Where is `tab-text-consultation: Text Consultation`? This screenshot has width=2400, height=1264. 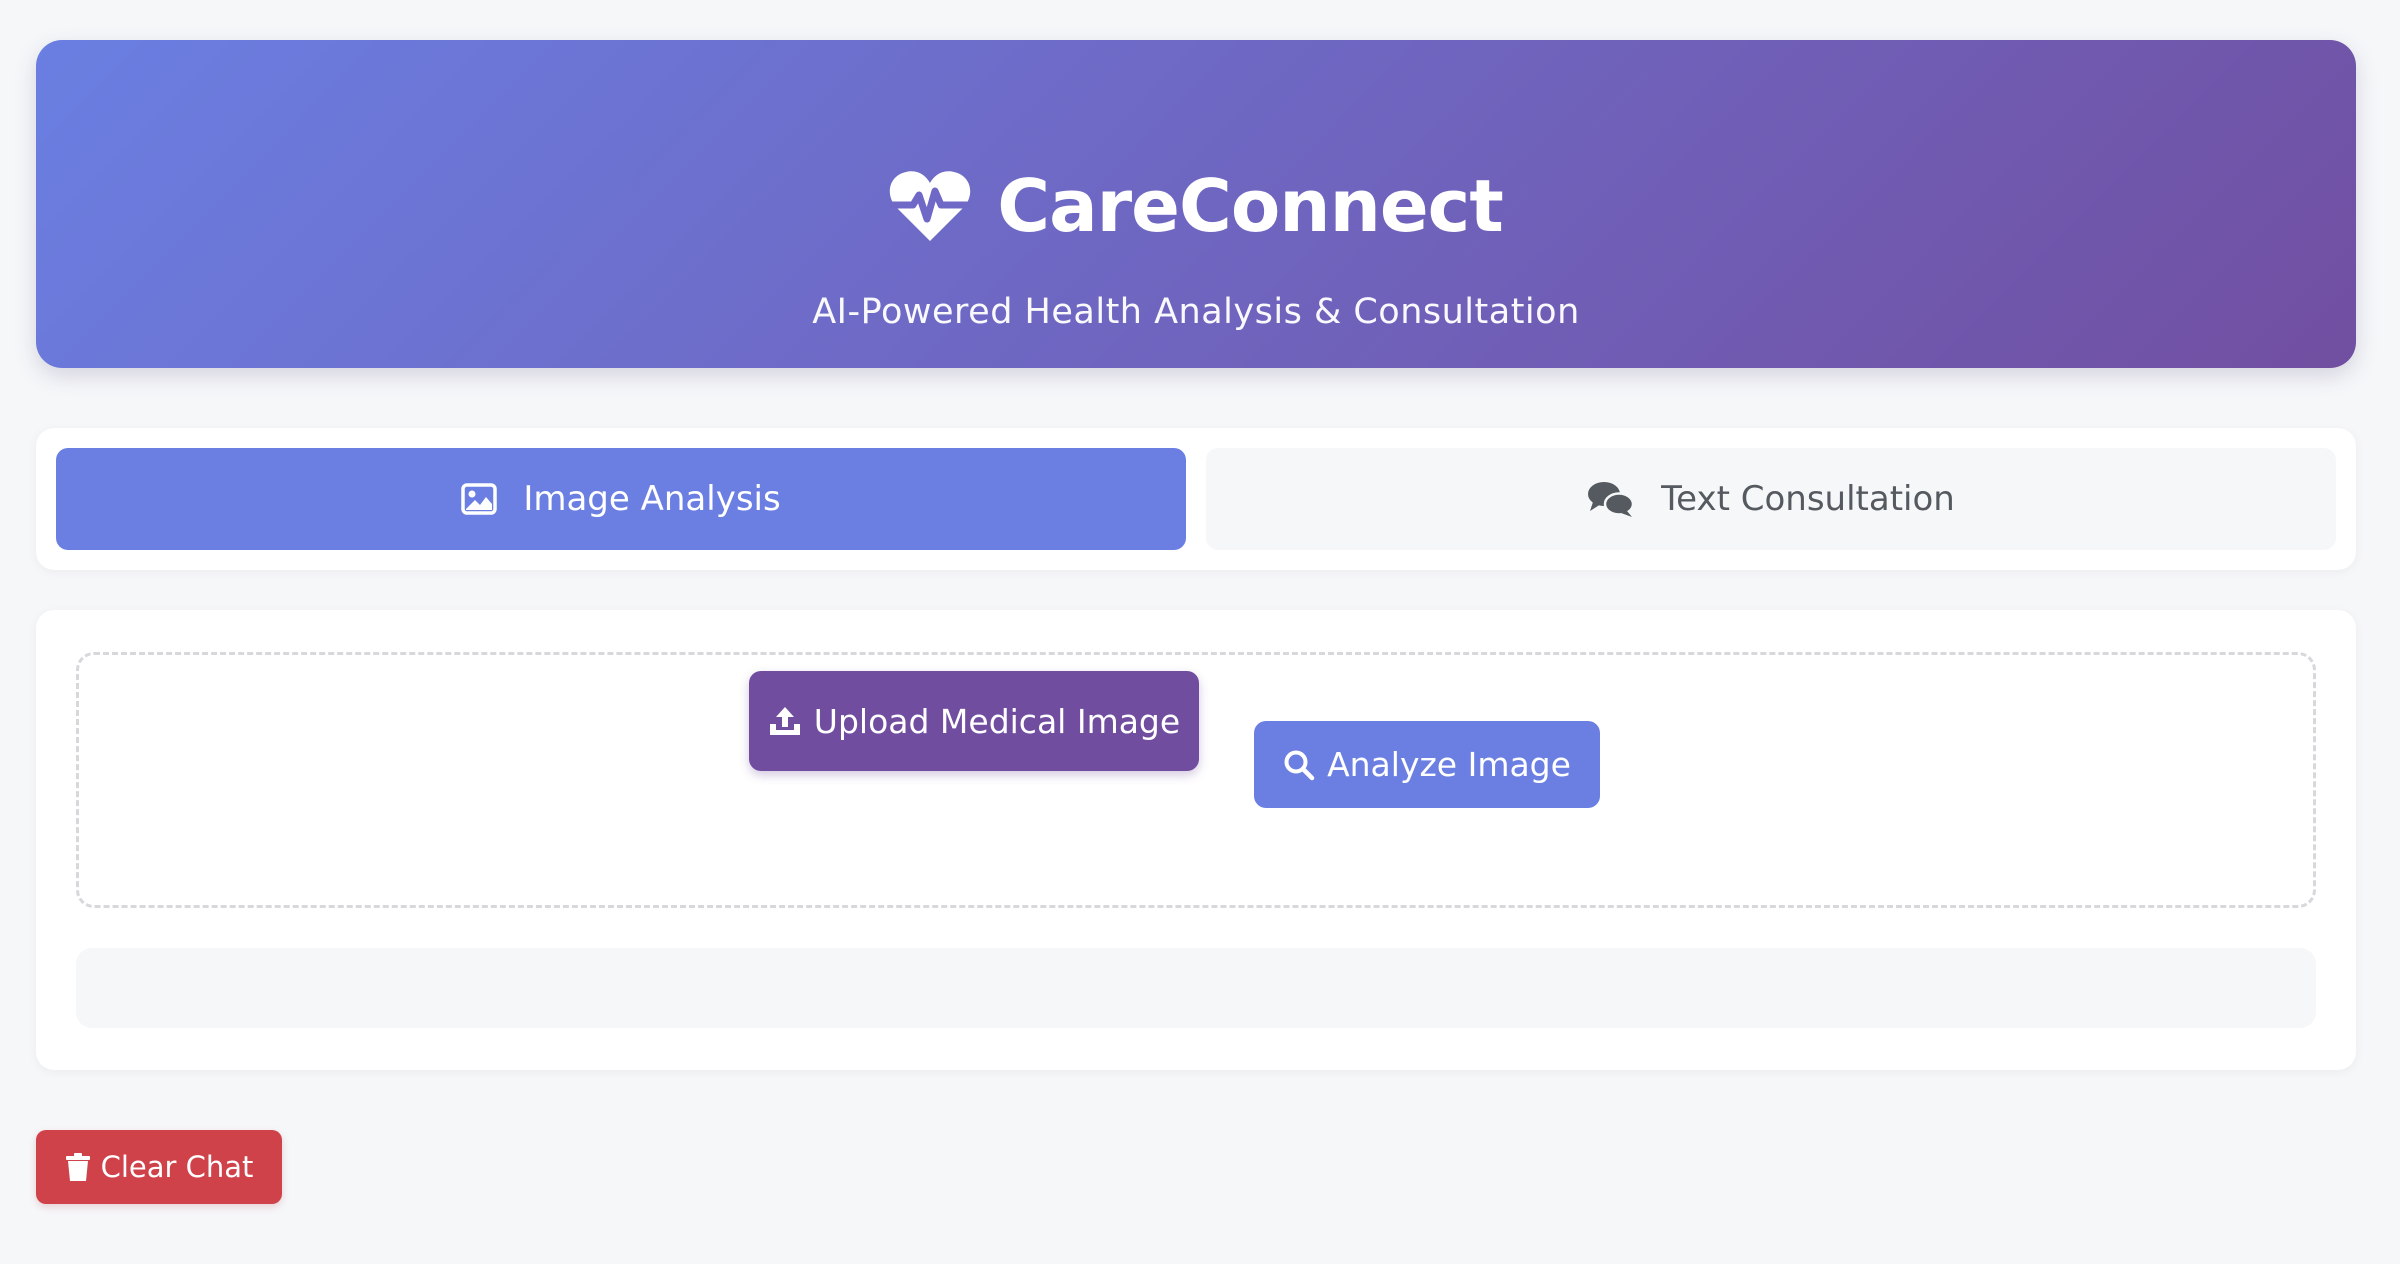 tab-text-consultation: Text Consultation is located at coordinates (1771, 499).